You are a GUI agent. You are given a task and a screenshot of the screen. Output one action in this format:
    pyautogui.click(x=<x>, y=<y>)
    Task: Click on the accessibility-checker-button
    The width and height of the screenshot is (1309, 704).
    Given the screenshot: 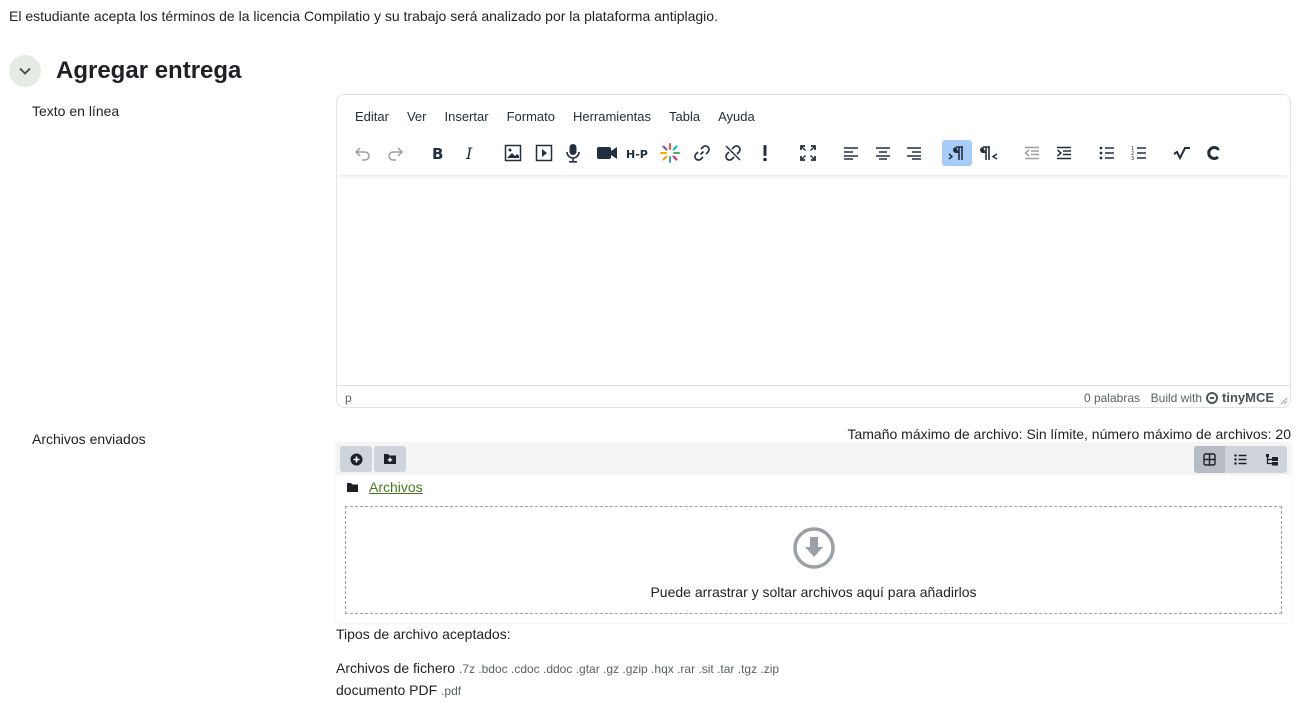 What is the action you would take?
    pyautogui.click(x=765, y=153)
    